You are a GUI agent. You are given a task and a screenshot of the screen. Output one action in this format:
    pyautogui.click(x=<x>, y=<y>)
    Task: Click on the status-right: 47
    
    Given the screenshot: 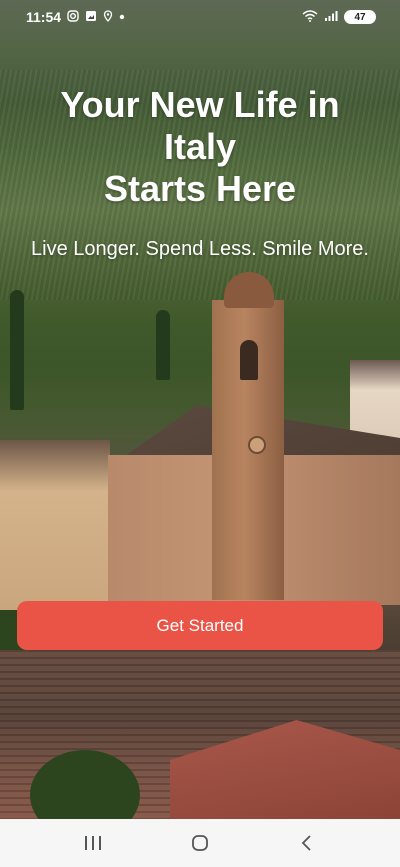 What is the action you would take?
    pyautogui.click(x=339, y=17)
    